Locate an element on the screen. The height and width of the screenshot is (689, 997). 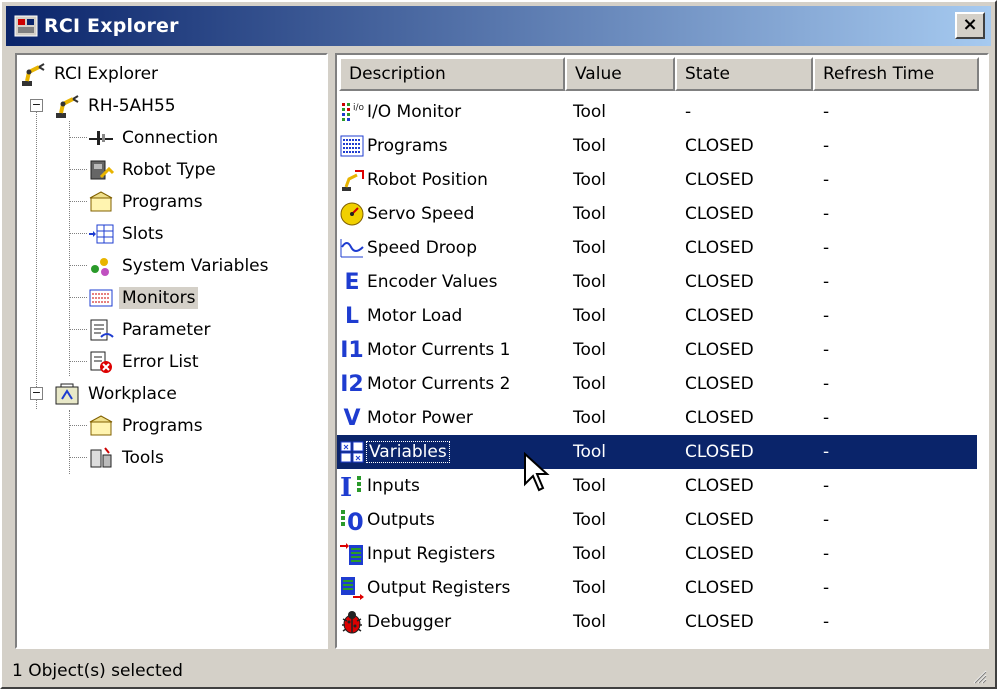
description-text: Speed Droop is located at coordinates (422, 248).